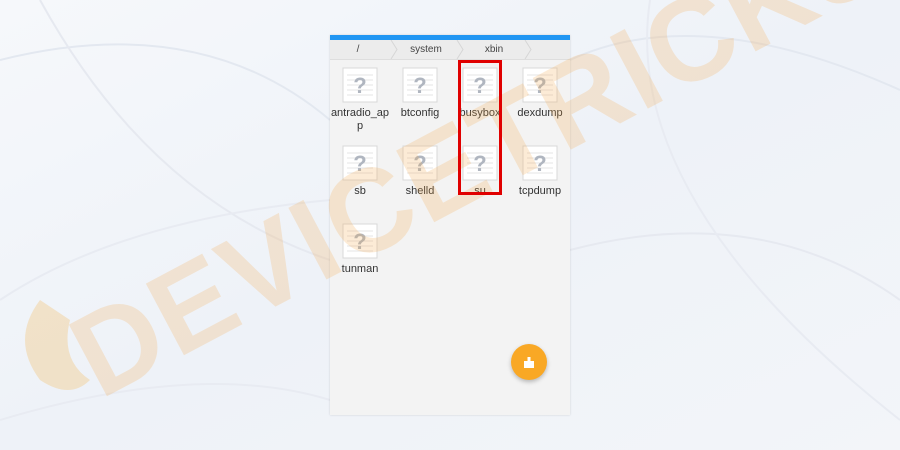 The width and height of the screenshot is (900, 450). Describe the element at coordinates (360, 269) in the screenshot. I see `file-name: tunman` at that location.